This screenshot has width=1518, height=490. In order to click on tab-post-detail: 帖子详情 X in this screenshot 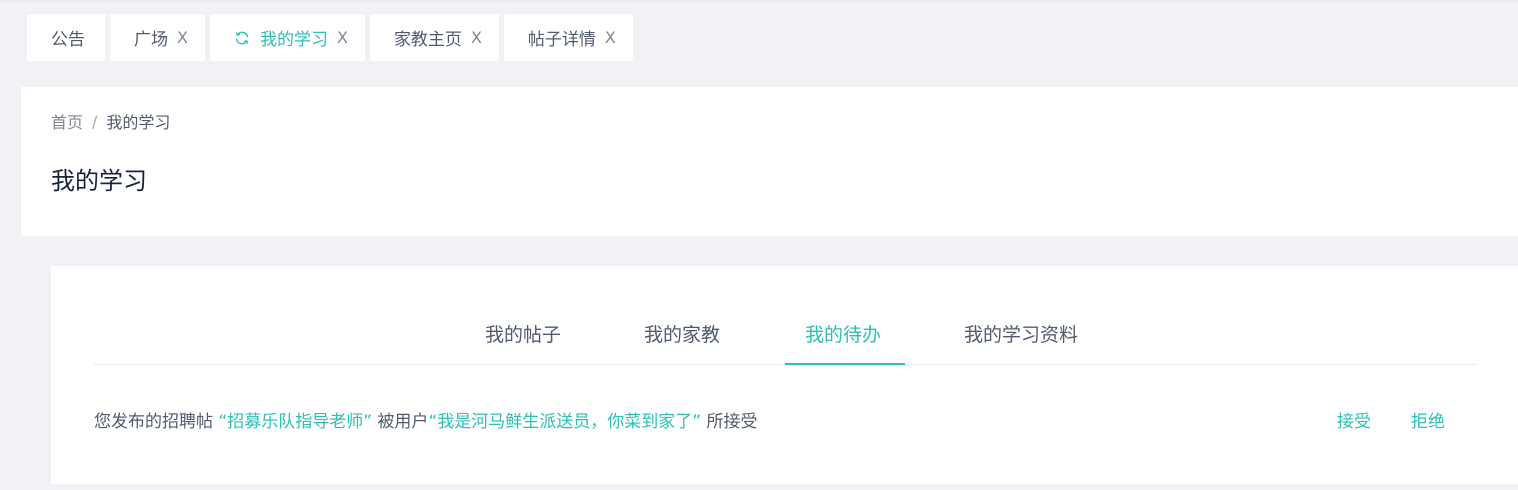, I will do `click(568, 37)`.